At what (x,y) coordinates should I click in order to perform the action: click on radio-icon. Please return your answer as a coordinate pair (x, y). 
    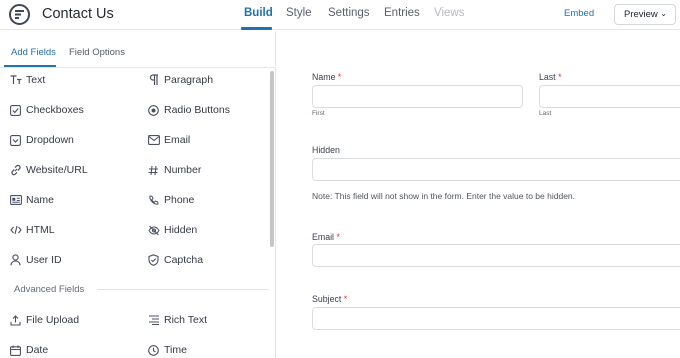
    Looking at the image, I should click on (153, 110).